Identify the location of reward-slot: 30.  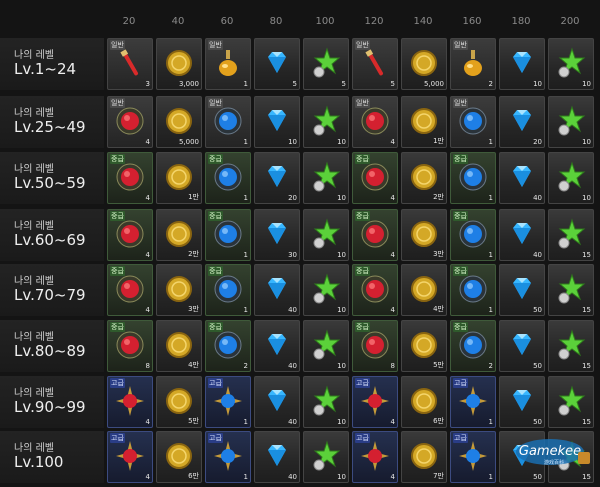
(277, 235).